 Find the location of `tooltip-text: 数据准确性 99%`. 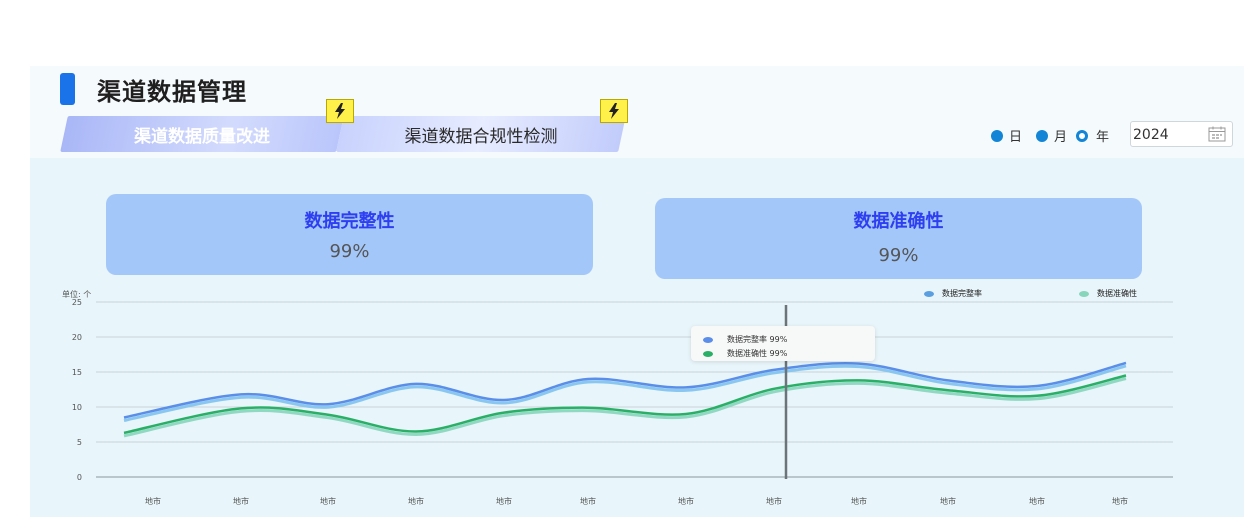

tooltip-text: 数据准确性 99% is located at coordinates (757, 353).